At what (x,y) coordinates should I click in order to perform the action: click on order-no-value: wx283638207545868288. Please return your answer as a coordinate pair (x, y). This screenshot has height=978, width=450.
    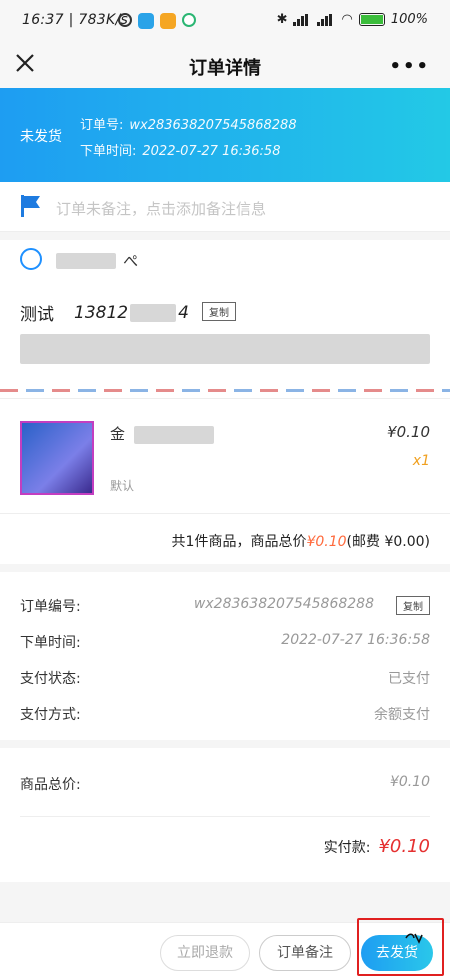
    Looking at the image, I should click on (213, 125).